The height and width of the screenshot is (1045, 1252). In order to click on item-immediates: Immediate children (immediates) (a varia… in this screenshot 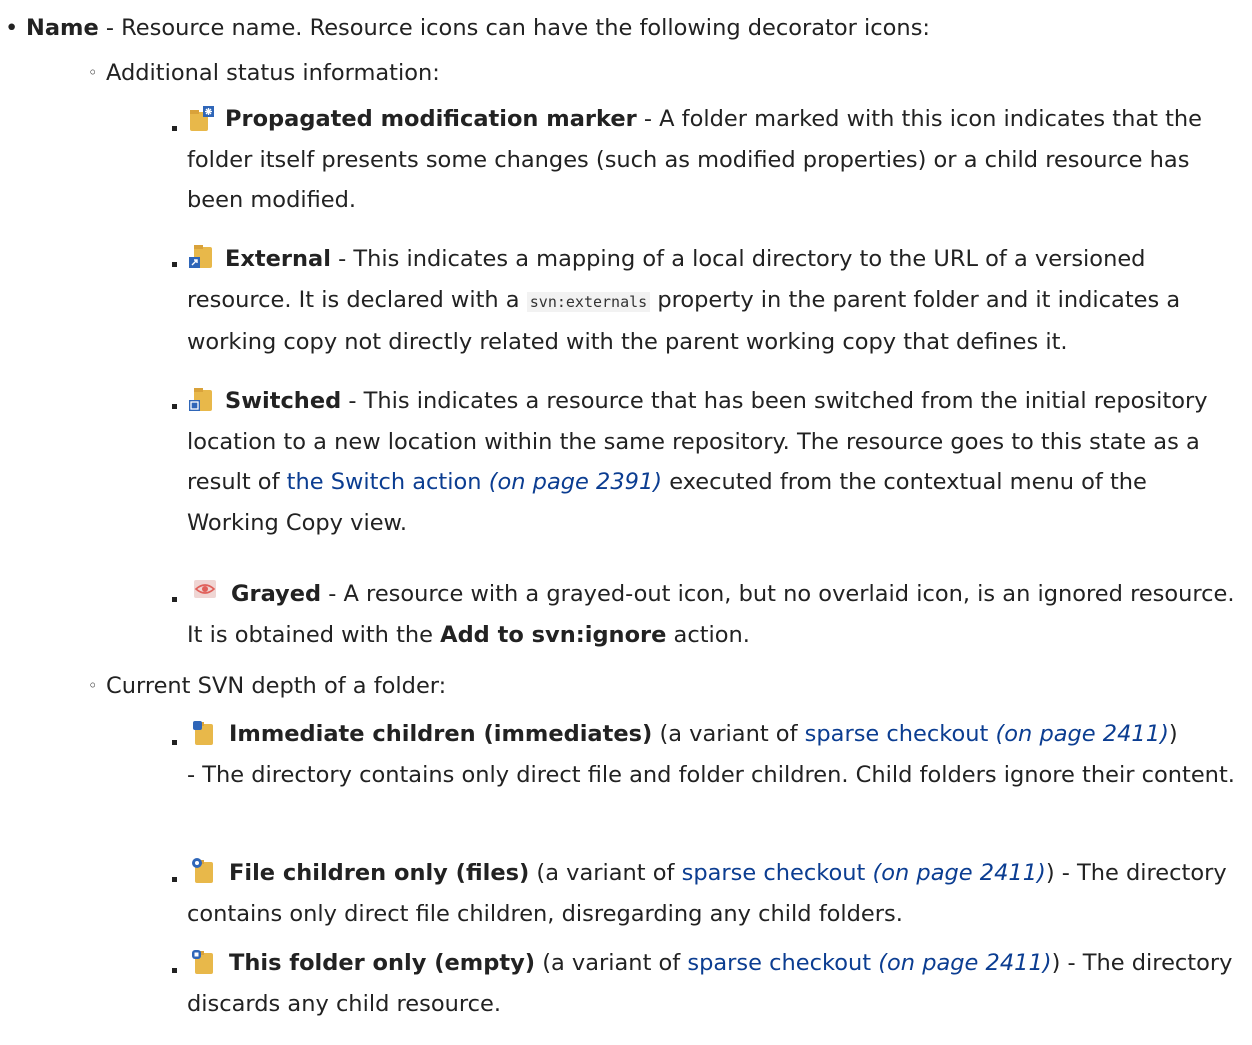, I will do `click(712, 754)`.